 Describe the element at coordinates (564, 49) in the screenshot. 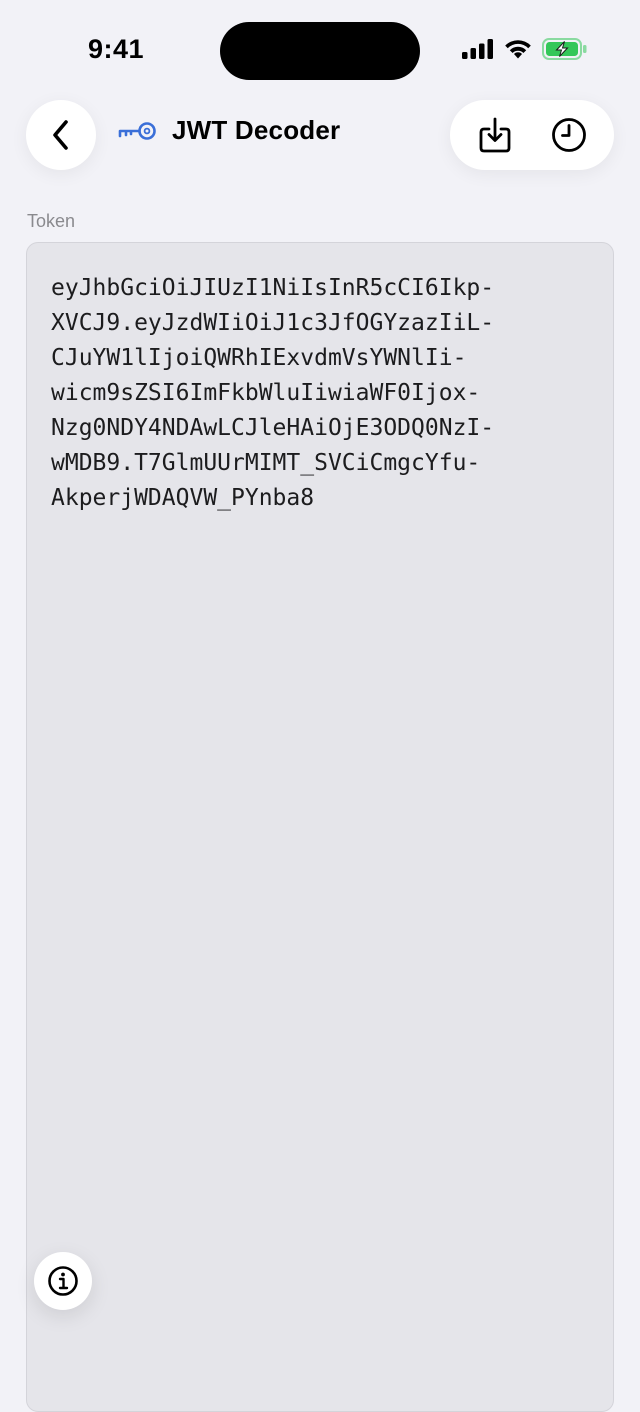

I see `battery-charging-icon` at that location.